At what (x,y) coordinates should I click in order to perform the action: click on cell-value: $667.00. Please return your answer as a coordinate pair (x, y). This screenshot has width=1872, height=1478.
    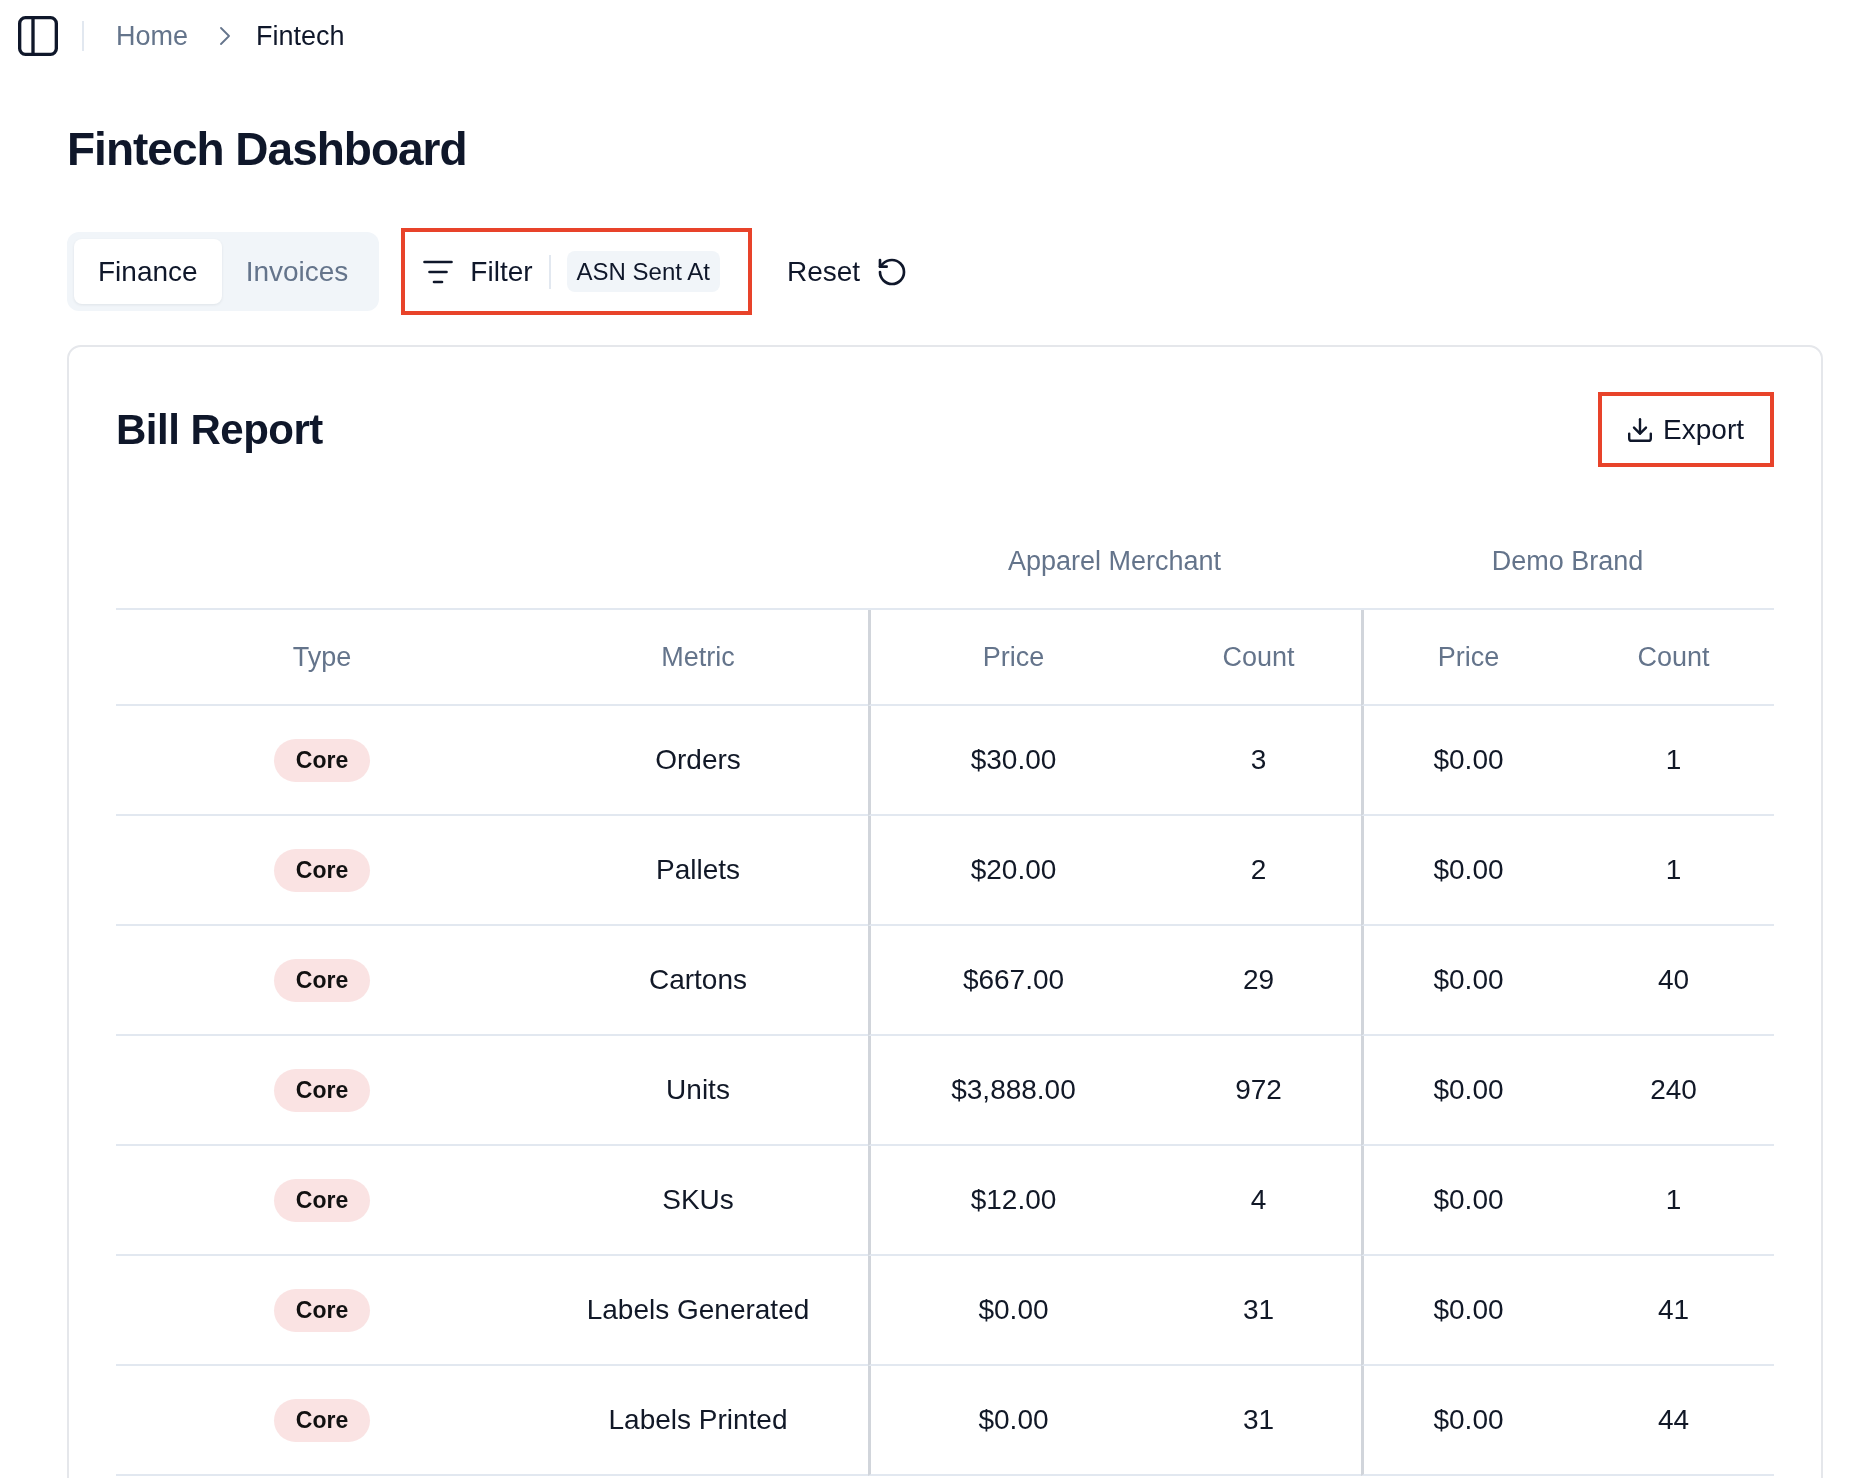
    Looking at the image, I should click on (1013, 980).